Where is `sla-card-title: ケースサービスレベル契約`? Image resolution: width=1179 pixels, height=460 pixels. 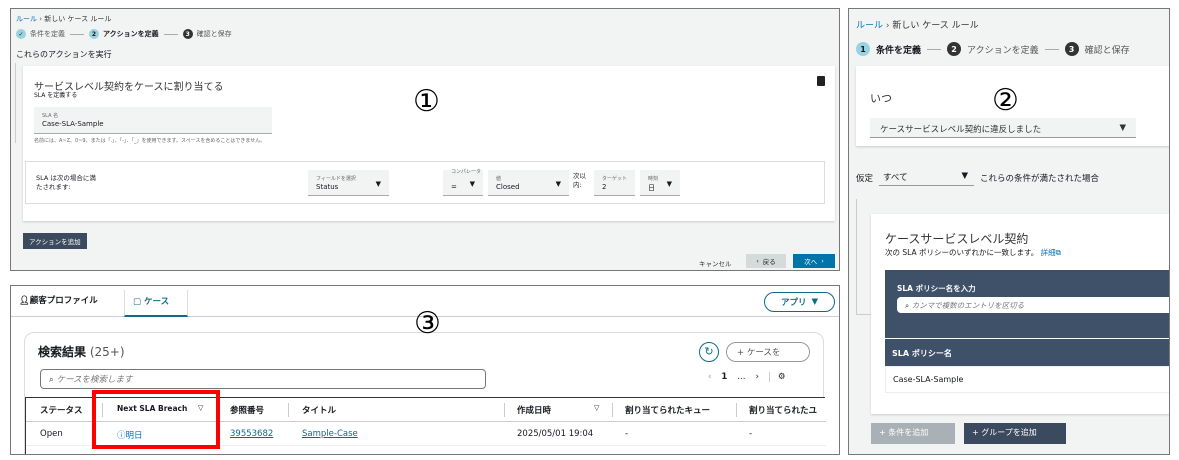 sla-card-title: ケースサービスレベル契約 is located at coordinates (957, 239).